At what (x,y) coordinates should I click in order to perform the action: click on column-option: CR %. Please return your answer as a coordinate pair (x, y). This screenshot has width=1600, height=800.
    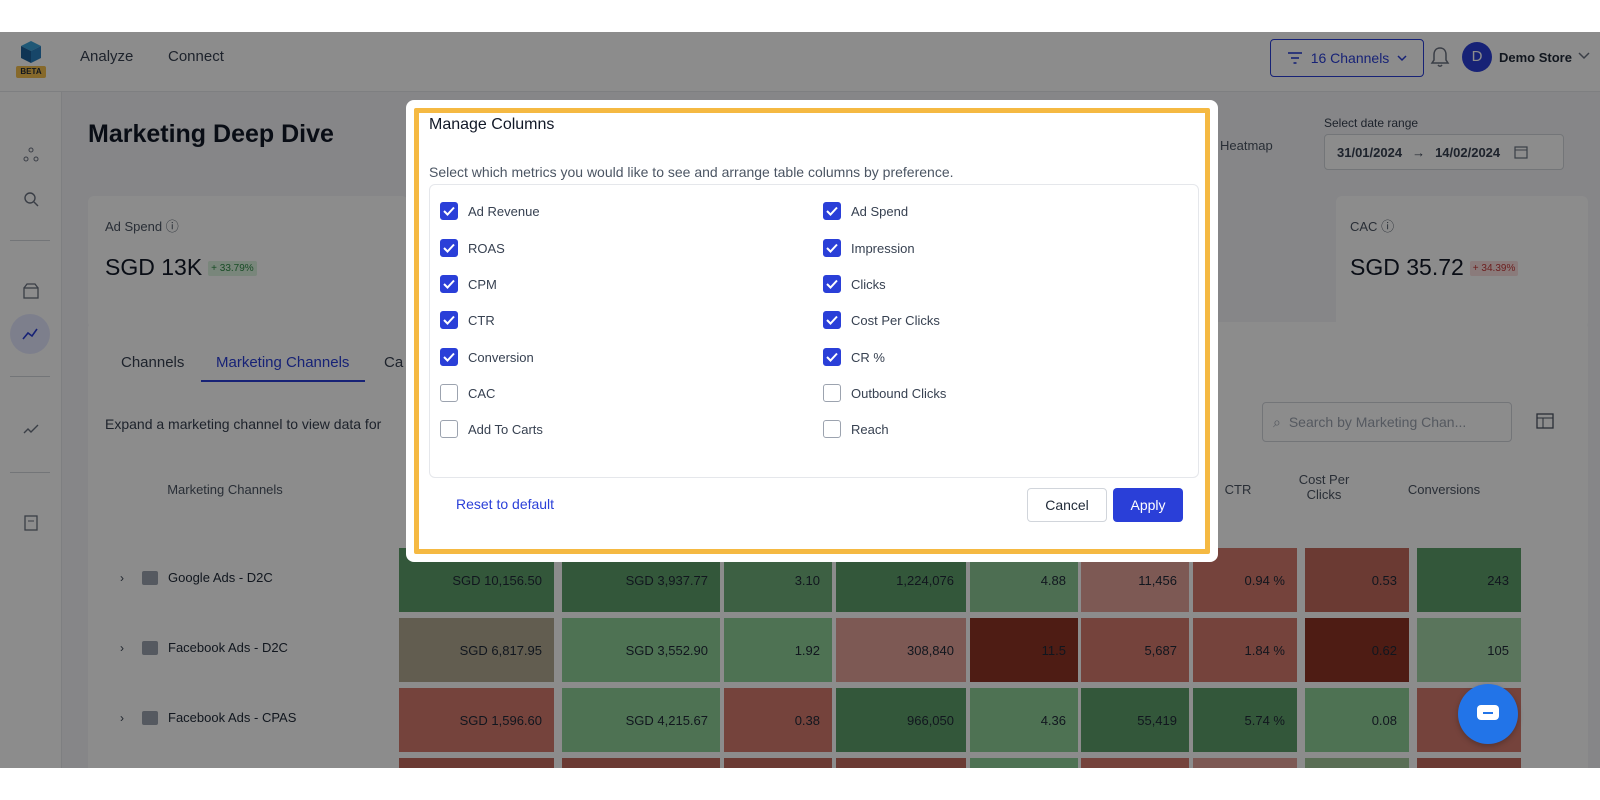
    Looking at the image, I should click on (854, 357).